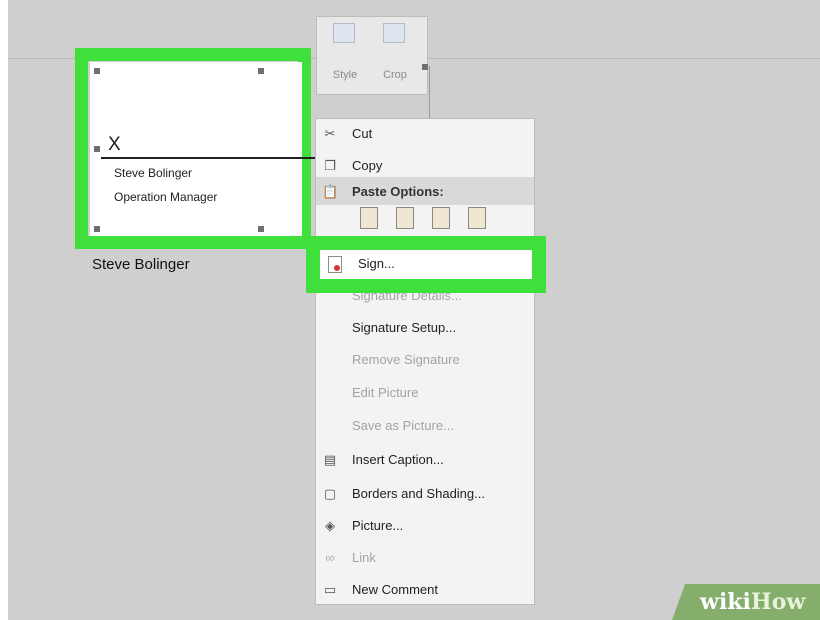 Image resolution: width=820 pixels, height=620 pixels. What do you see at coordinates (330, 557) in the screenshot?
I see `link-icon: ∞` at bounding box center [330, 557].